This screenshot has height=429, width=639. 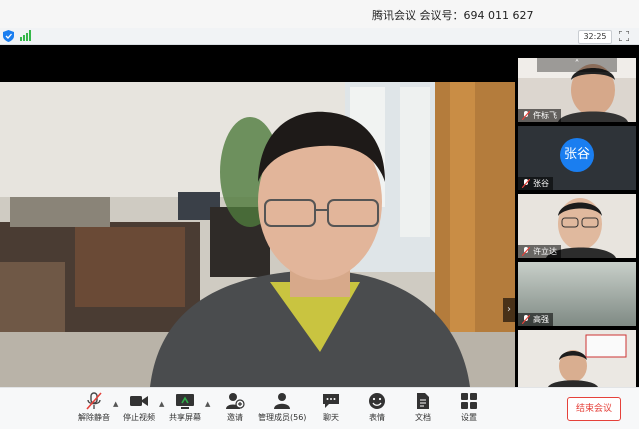 I want to click on window-title: 腾讯会议 会议号：694 011 627, so click(x=453, y=15).